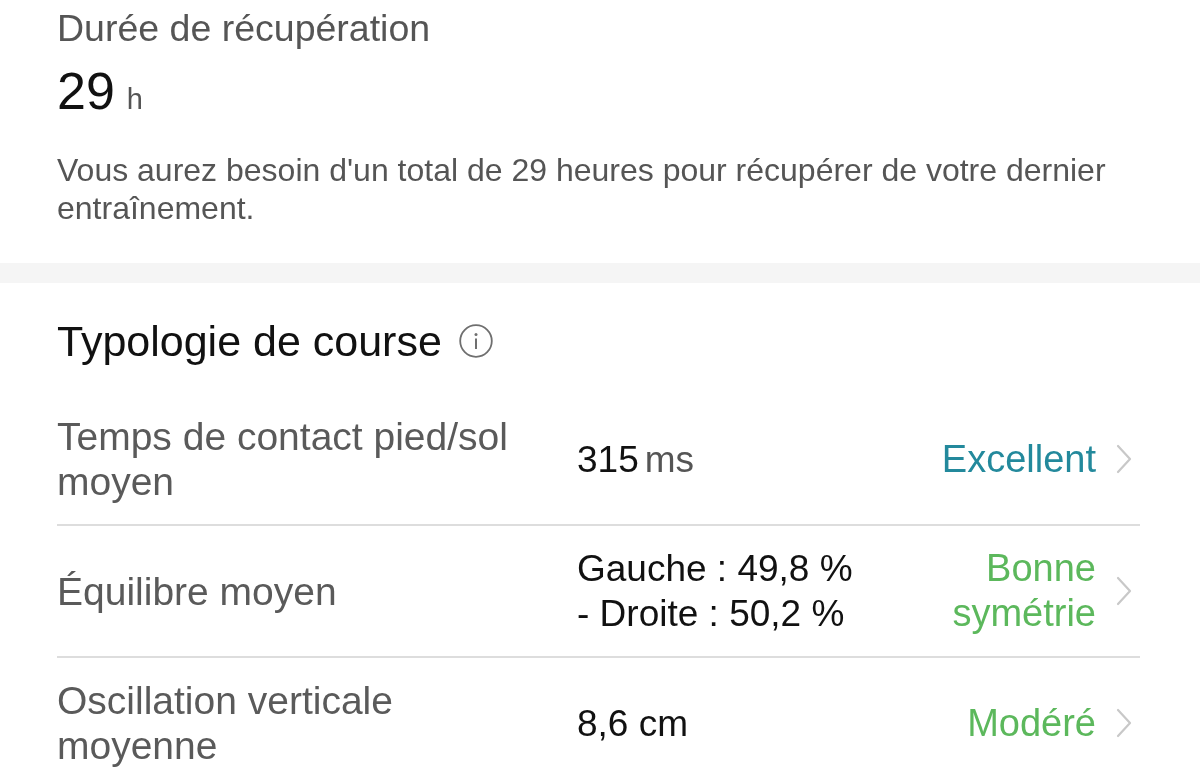  Describe the element at coordinates (249, 341) in the screenshot. I see `section-title: Typologie de course` at that location.